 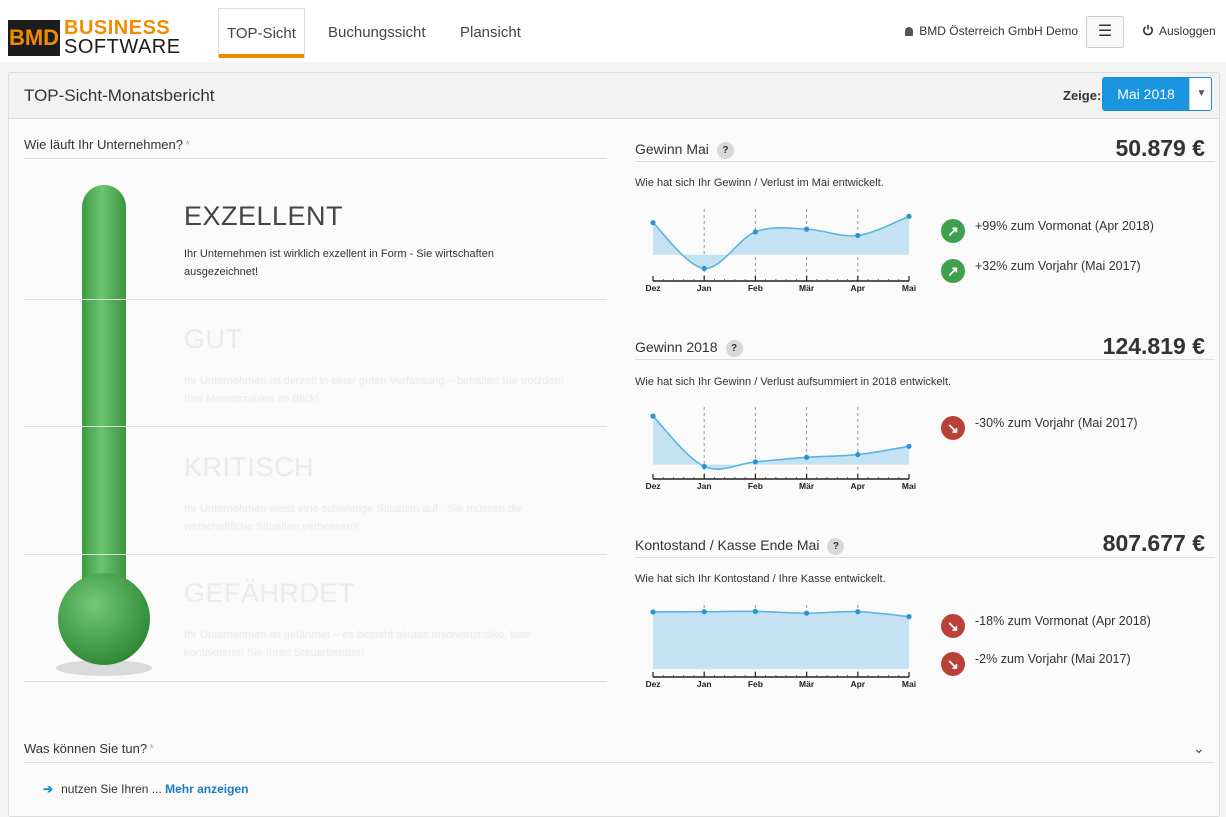 What do you see at coordinates (213, 339) in the screenshot?
I see `level-heading: GUT` at bounding box center [213, 339].